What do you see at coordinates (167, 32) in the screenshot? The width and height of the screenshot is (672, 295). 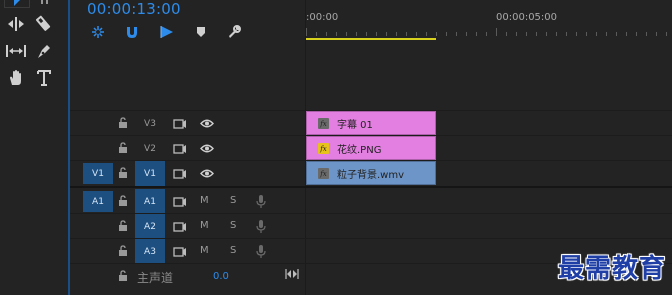 I see `add-marker-icon` at bounding box center [167, 32].